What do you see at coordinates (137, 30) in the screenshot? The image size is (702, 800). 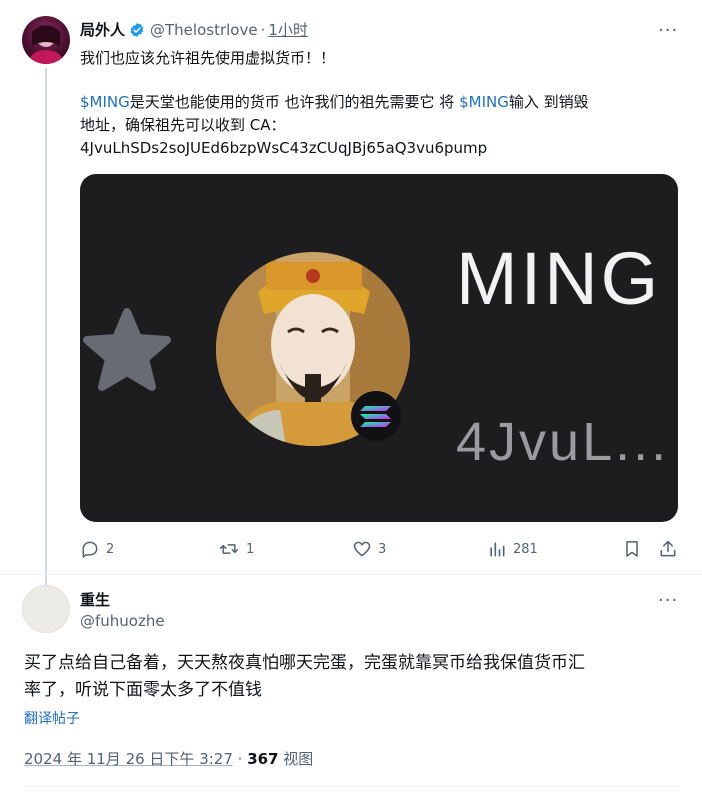 I see `verified-icon` at bounding box center [137, 30].